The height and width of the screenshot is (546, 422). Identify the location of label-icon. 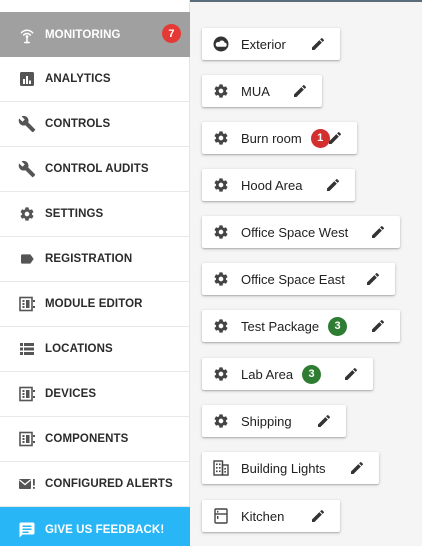
(27, 259).